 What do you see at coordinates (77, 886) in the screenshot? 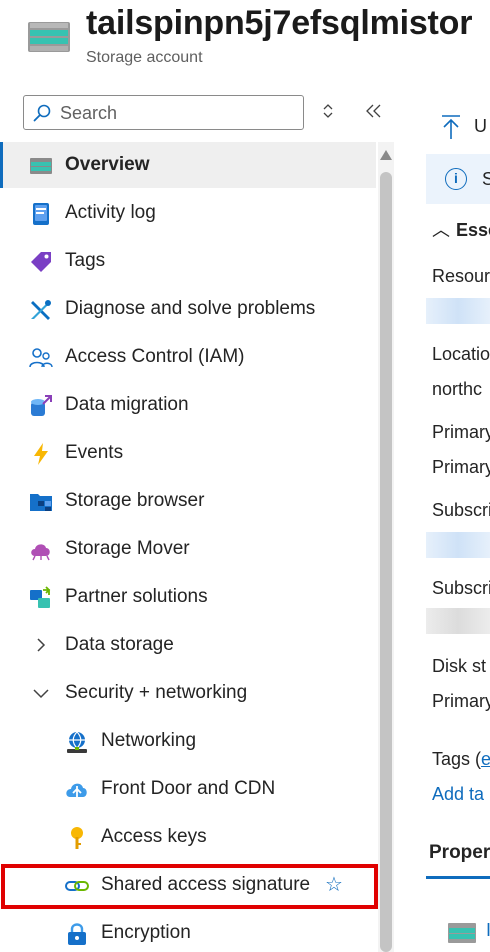
I see `link-icon` at bounding box center [77, 886].